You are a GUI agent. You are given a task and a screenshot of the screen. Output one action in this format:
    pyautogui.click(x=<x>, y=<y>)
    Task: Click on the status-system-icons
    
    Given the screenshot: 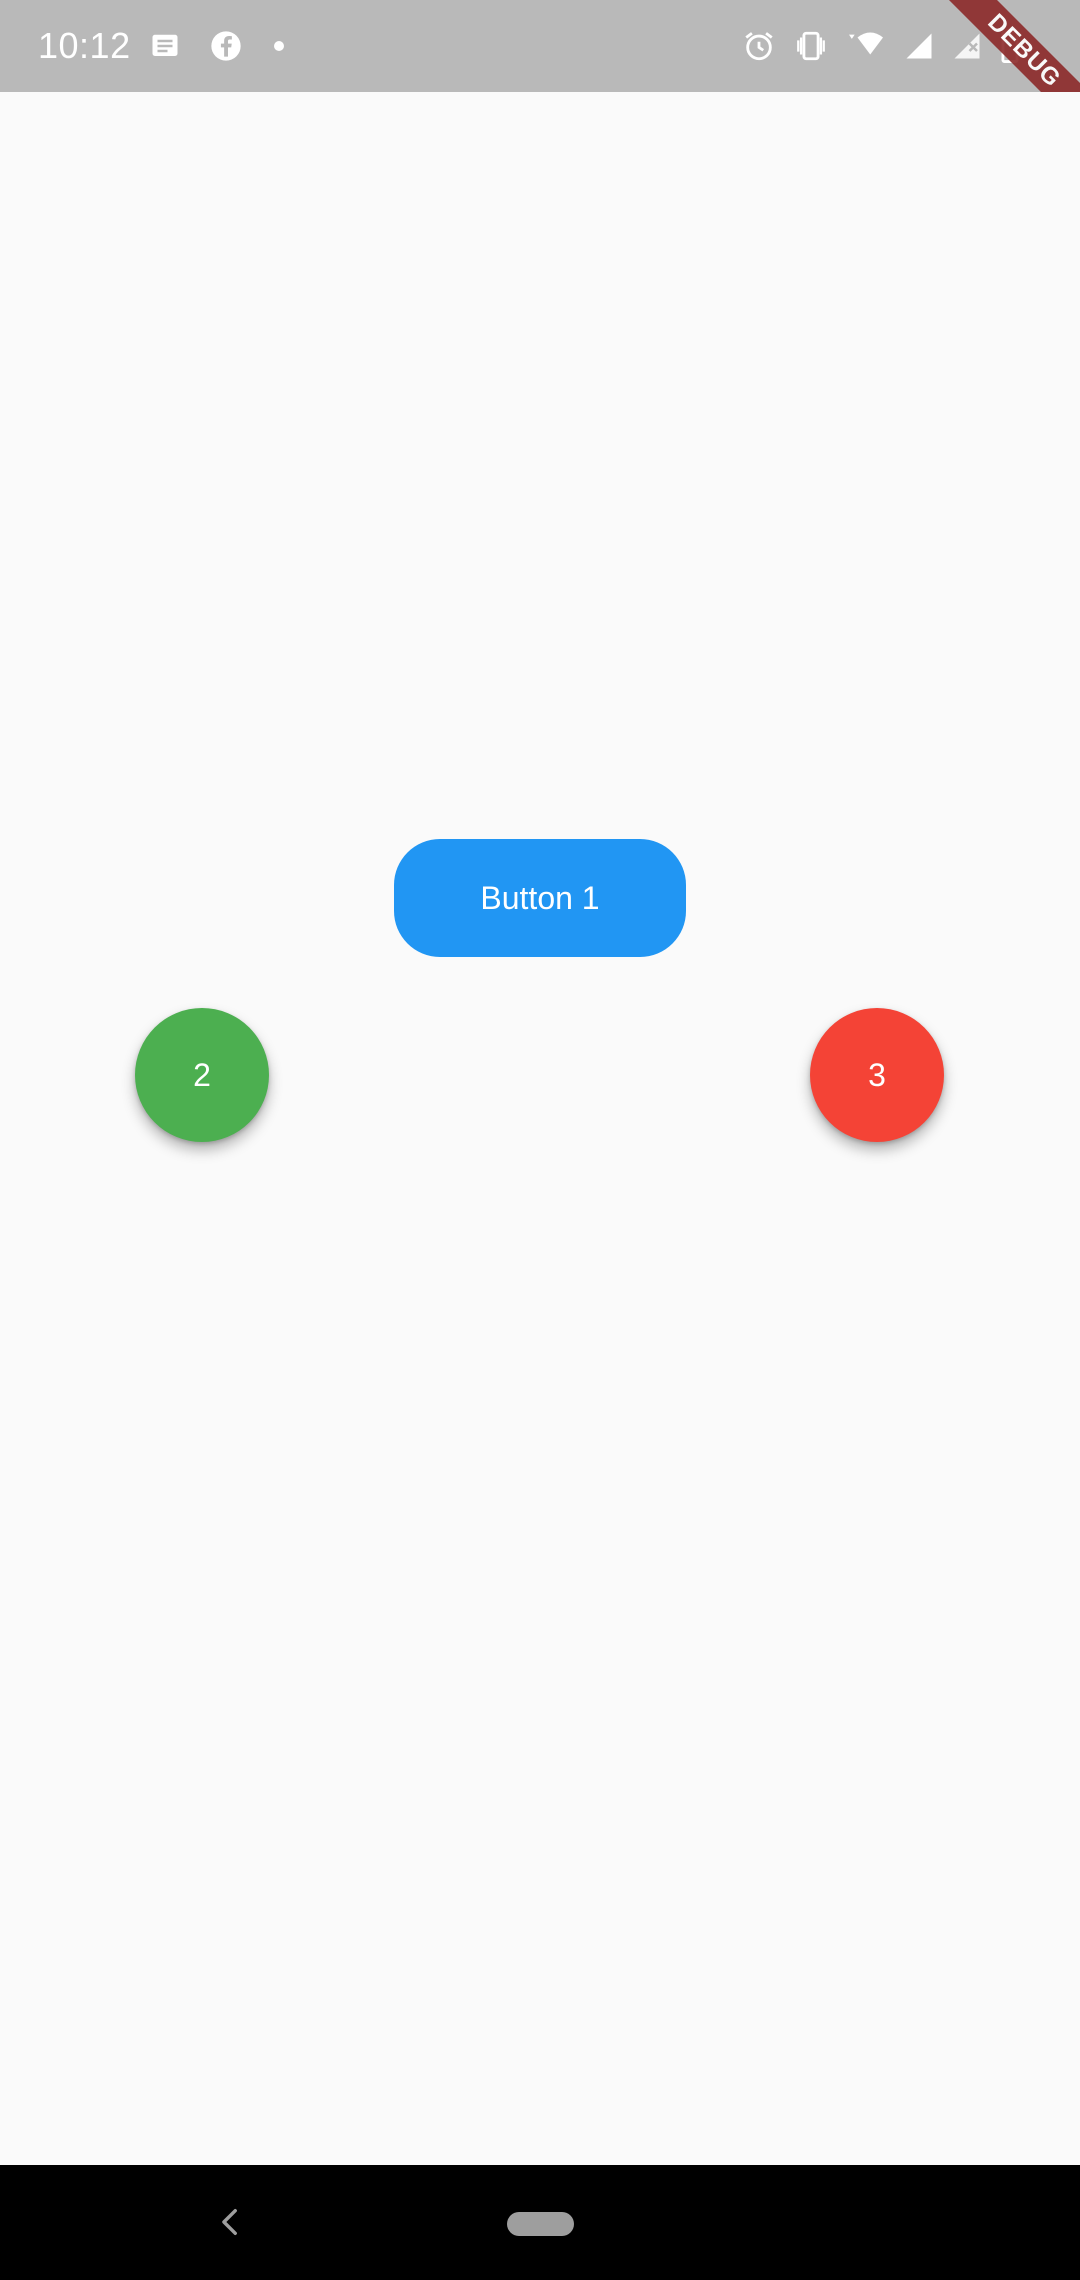 What is the action you would take?
    pyautogui.click(x=881, y=46)
    